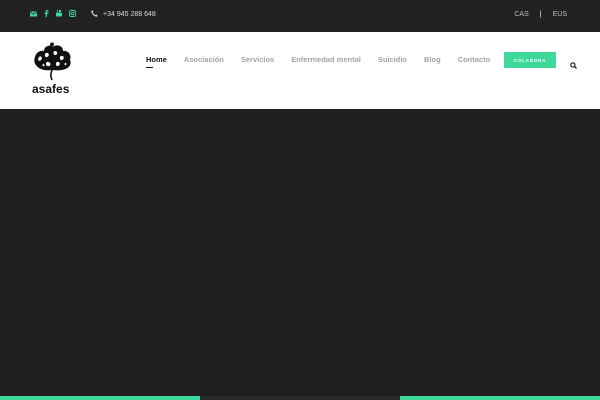 The height and width of the screenshot is (400, 600). What do you see at coordinates (474, 59) in the screenshot?
I see `nav-item-contacto: Contacto` at bounding box center [474, 59].